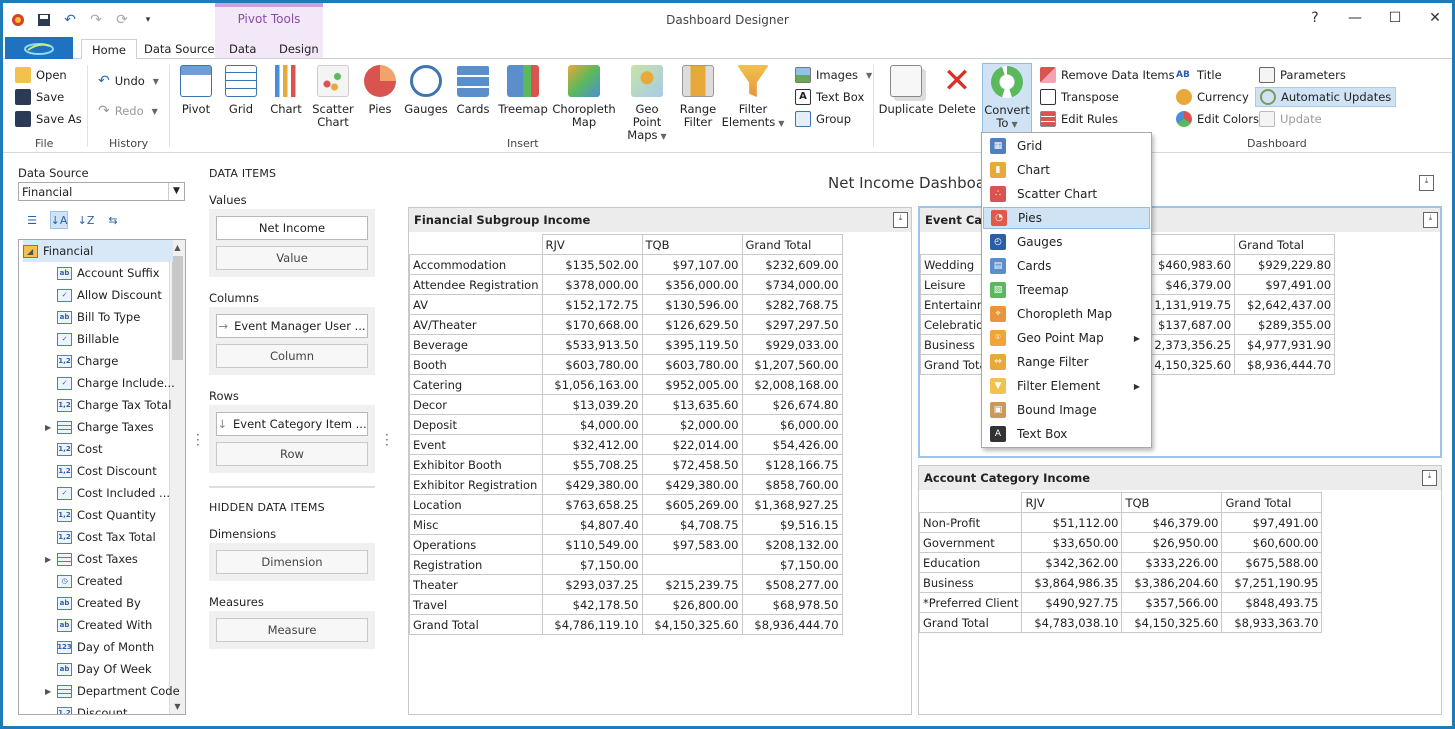 Image resolution: width=1455 pixels, height=729 pixels. I want to click on tree-scrollbar: ▲ ▼, so click(177, 477).